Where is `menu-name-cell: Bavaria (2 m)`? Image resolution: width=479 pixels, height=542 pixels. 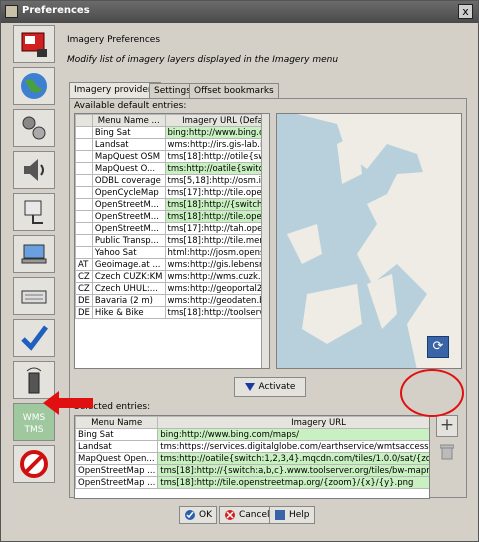
menu-name-cell: Bavaria (2 m) is located at coordinates (128, 300).